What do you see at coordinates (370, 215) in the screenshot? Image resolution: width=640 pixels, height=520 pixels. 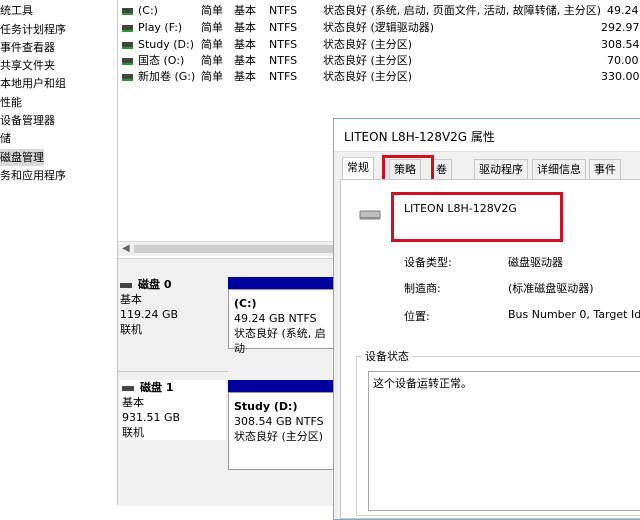 I see `disk-drive-icon` at bounding box center [370, 215].